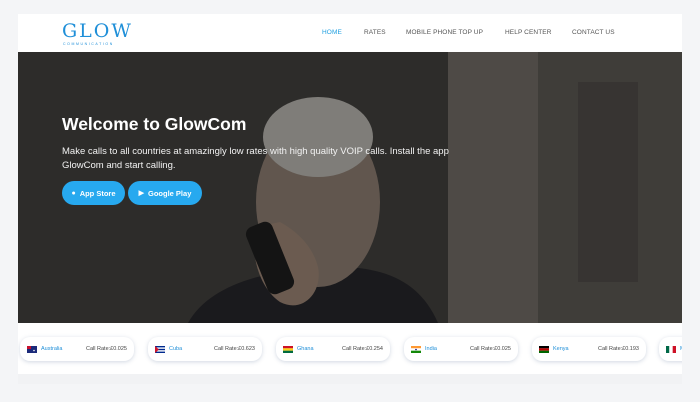 The width and height of the screenshot is (700, 402). Describe the element at coordinates (32, 349) in the screenshot. I see `australia-flag-icon` at that location.